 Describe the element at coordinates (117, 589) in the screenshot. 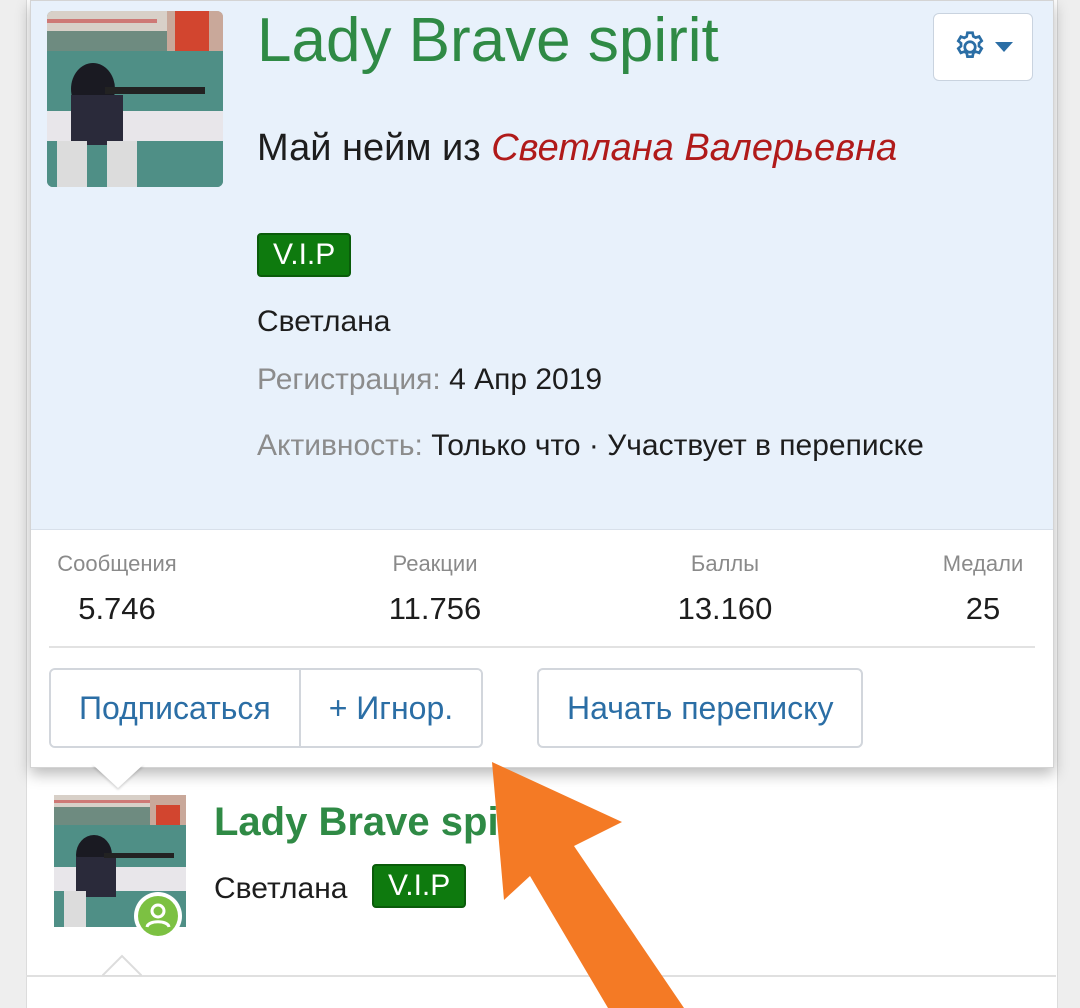

I see `stat-messages: Сообщения 5.746` at that location.